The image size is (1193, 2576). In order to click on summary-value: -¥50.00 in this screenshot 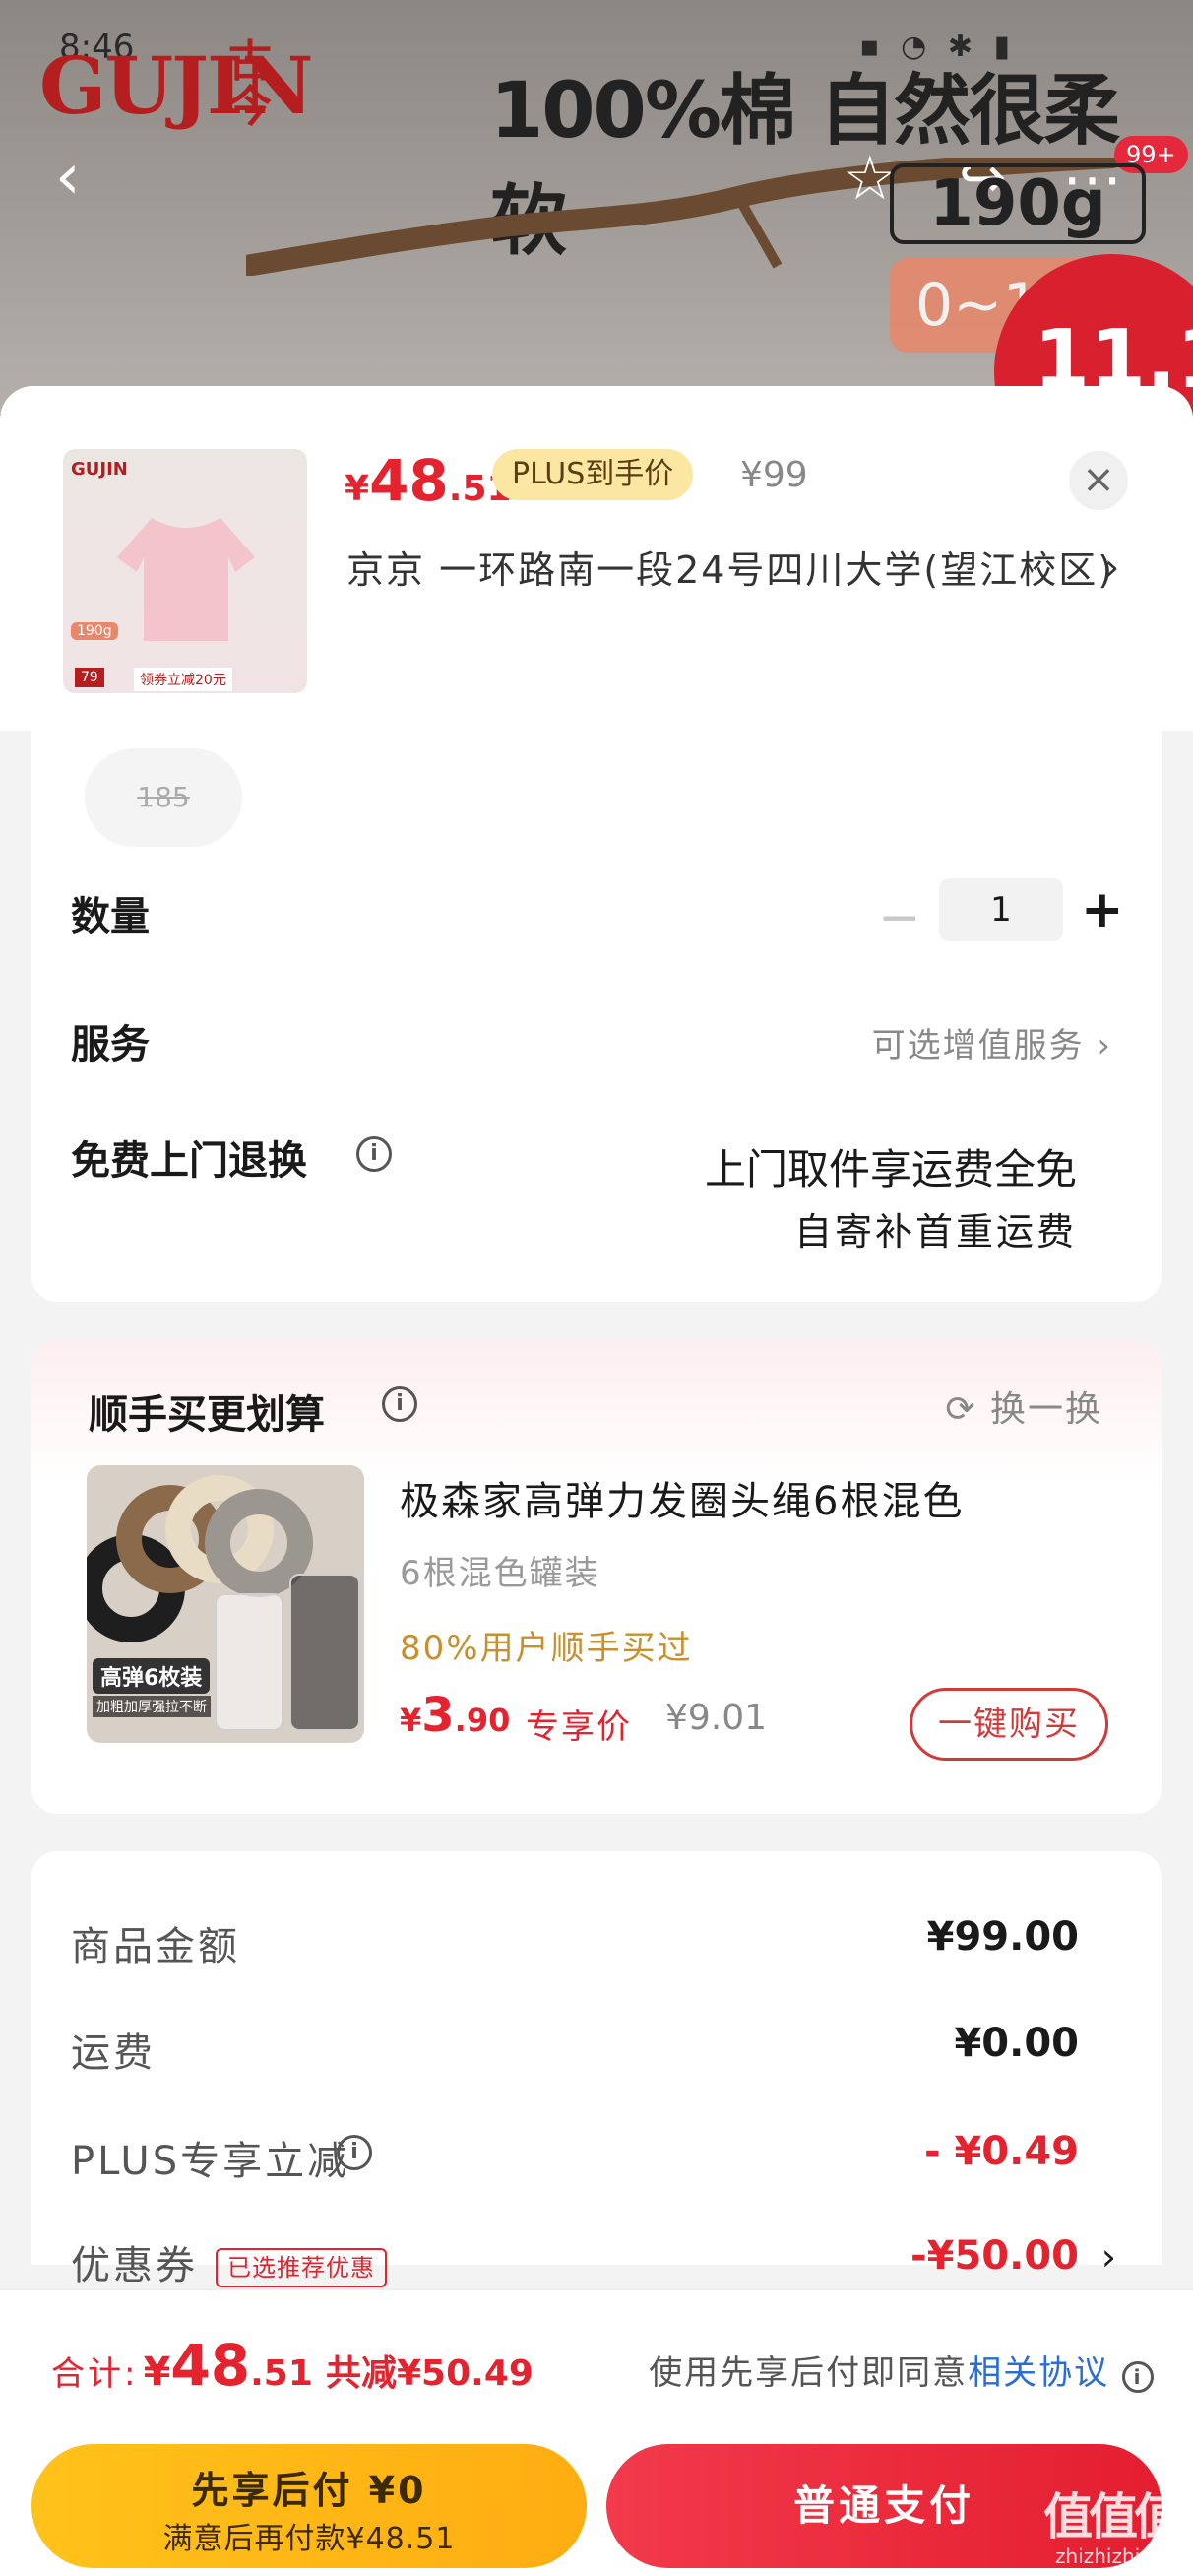, I will do `click(994, 2256)`.